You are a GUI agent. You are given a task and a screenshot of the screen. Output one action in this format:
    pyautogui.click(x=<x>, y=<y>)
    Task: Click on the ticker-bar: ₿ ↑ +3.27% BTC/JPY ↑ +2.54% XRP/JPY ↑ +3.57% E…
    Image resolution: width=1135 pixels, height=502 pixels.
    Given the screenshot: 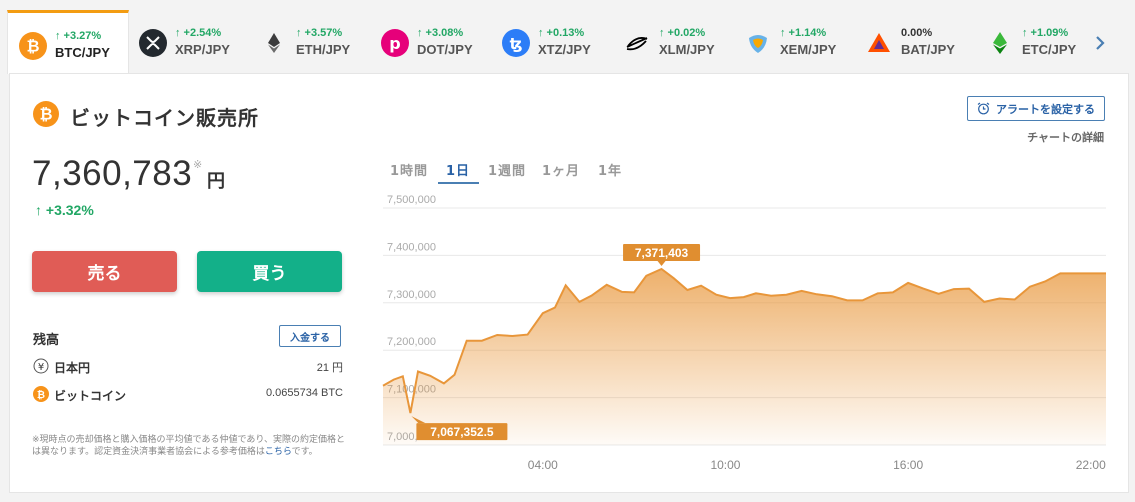 What is the action you would take?
    pyautogui.click(x=567, y=37)
    